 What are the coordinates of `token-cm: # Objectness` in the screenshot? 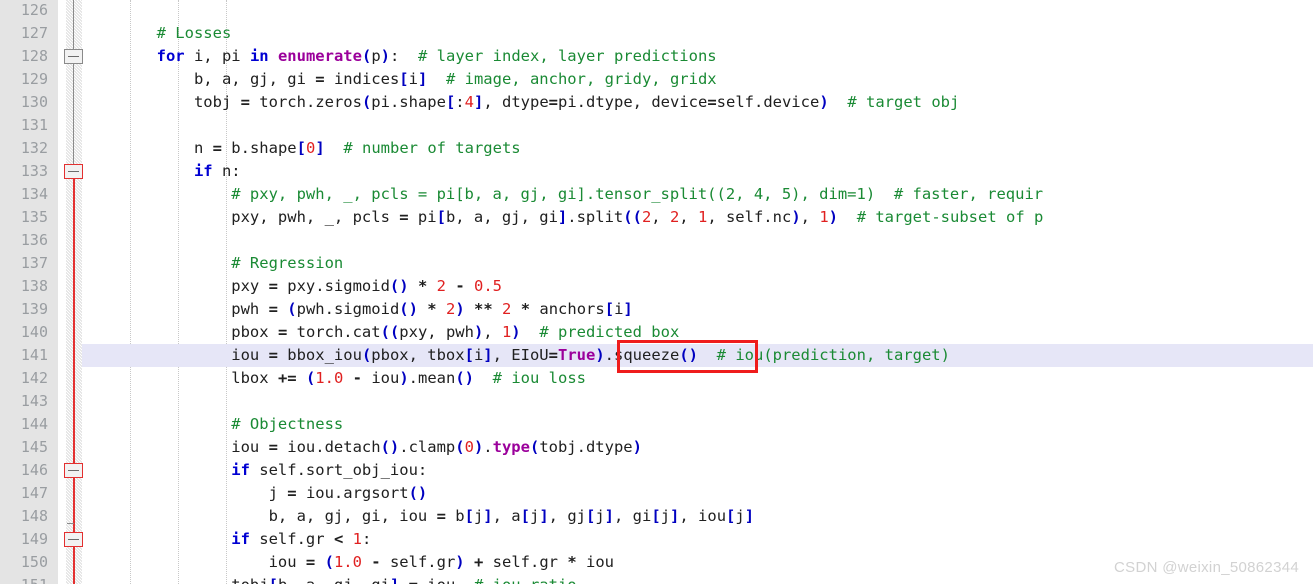 It's located at (287, 424).